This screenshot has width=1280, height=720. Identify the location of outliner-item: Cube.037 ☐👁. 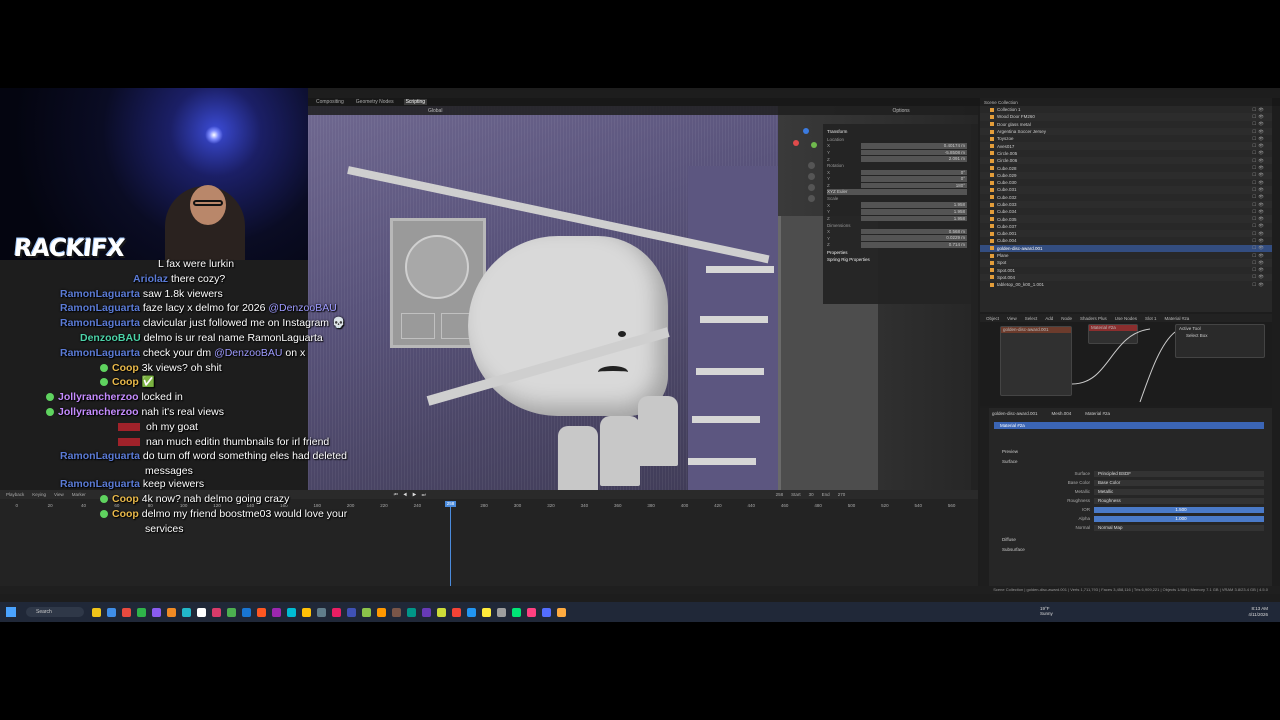
(1126, 226).